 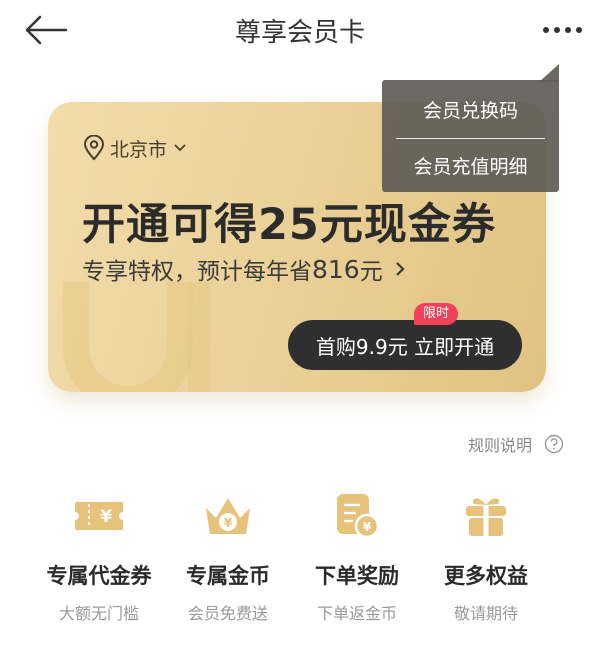 What do you see at coordinates (485, 613) in the screenshot?
I see `benefit-desc: 敬请期待` at bounding box center [485, 613].